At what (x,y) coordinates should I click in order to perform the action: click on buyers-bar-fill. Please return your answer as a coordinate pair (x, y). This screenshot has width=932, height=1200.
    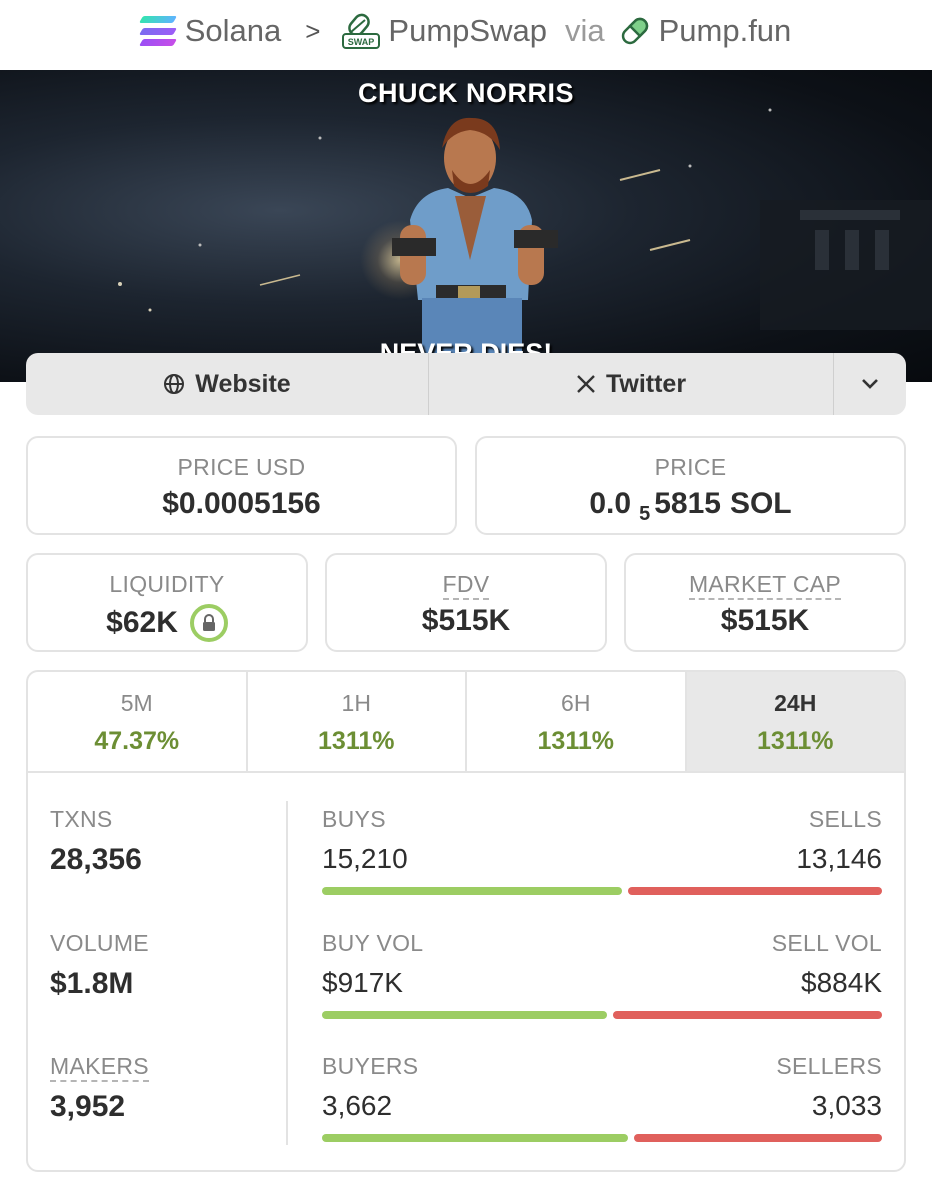
    Looking at the image, I should click on (475, 1138).